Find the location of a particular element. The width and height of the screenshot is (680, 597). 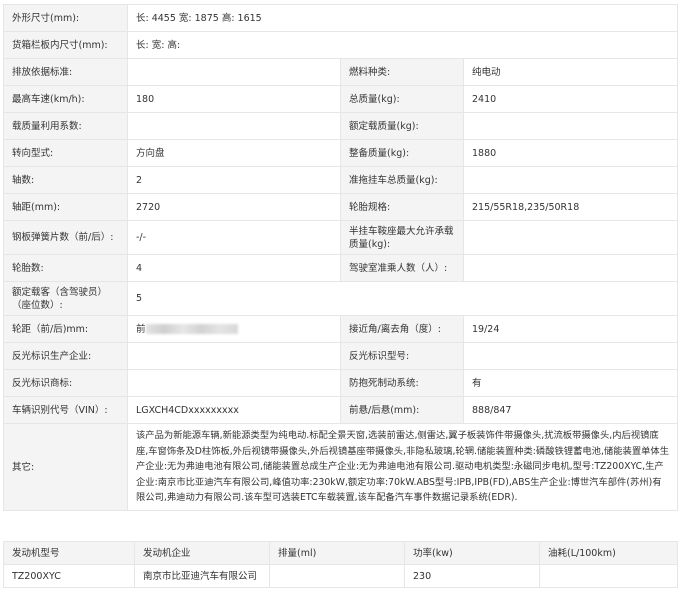

spec-label: 货箱栏板内尺寸(mm): is located at coordinates (65, 45).